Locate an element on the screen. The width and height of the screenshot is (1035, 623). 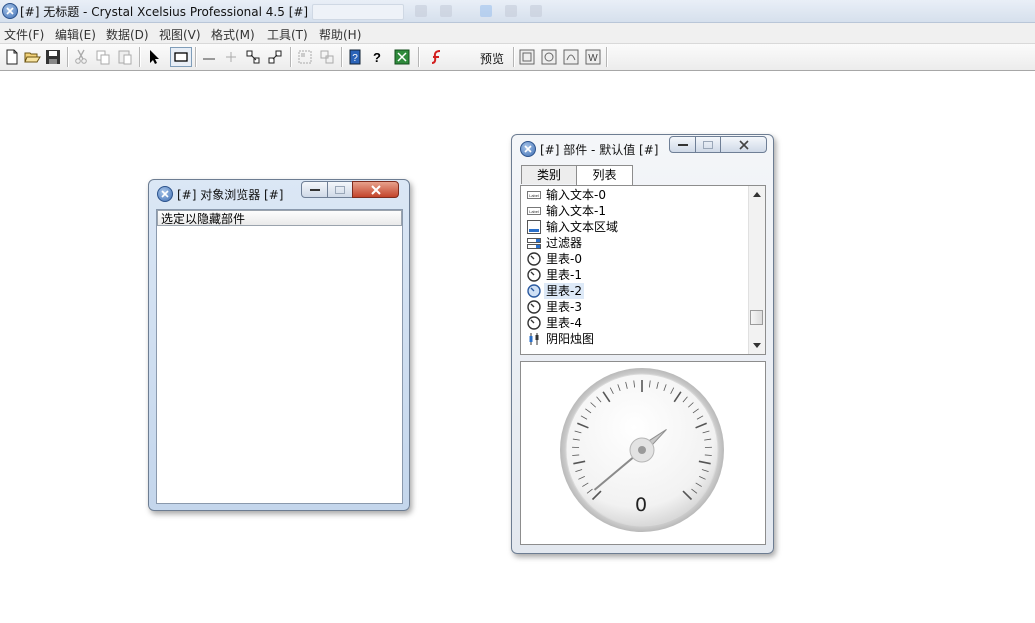
open-file-button is located at coordinates (32, 57).